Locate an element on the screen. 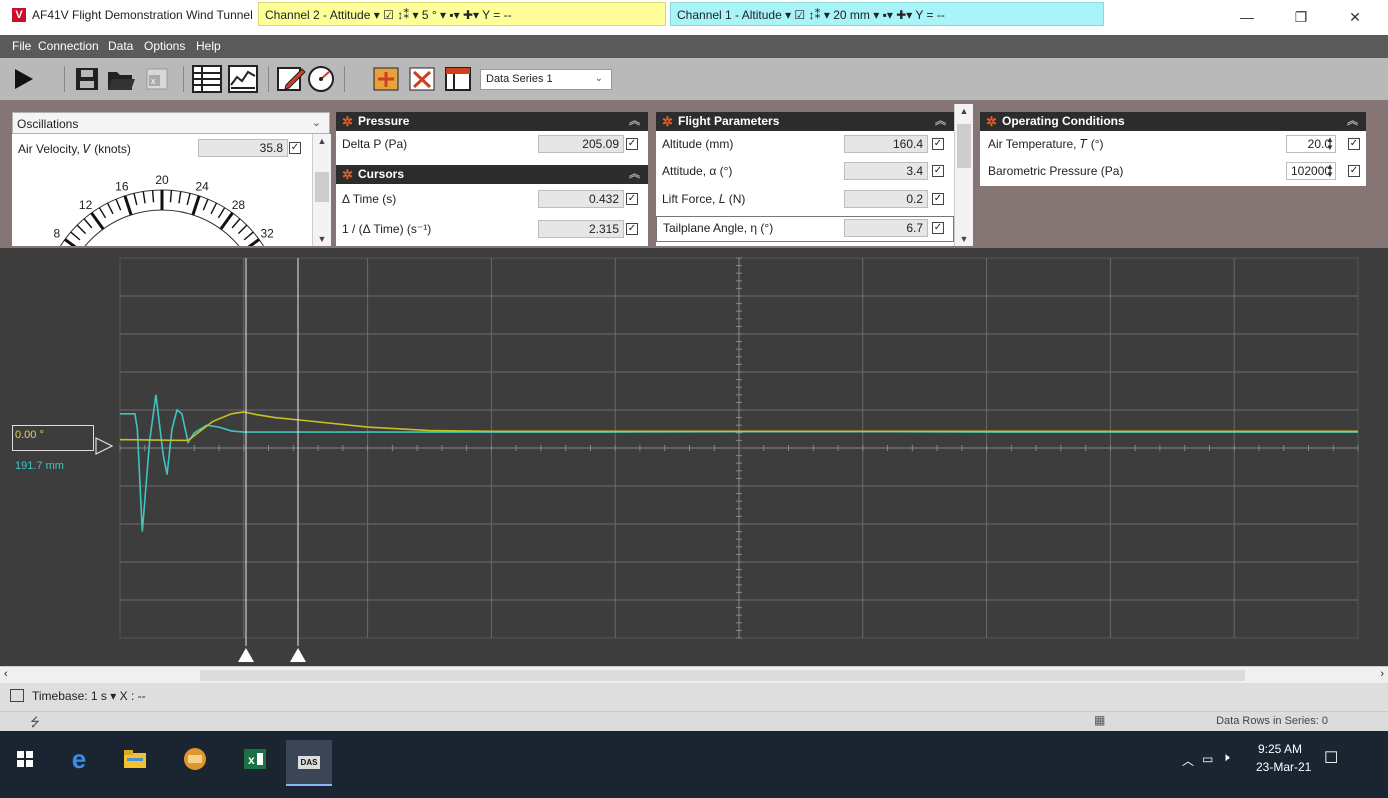 Image resolution: width=1388 pixels, height=798 pixels. gauge-panel-scrollbar: ▲ ▼ is located at coordinates (321, 190).